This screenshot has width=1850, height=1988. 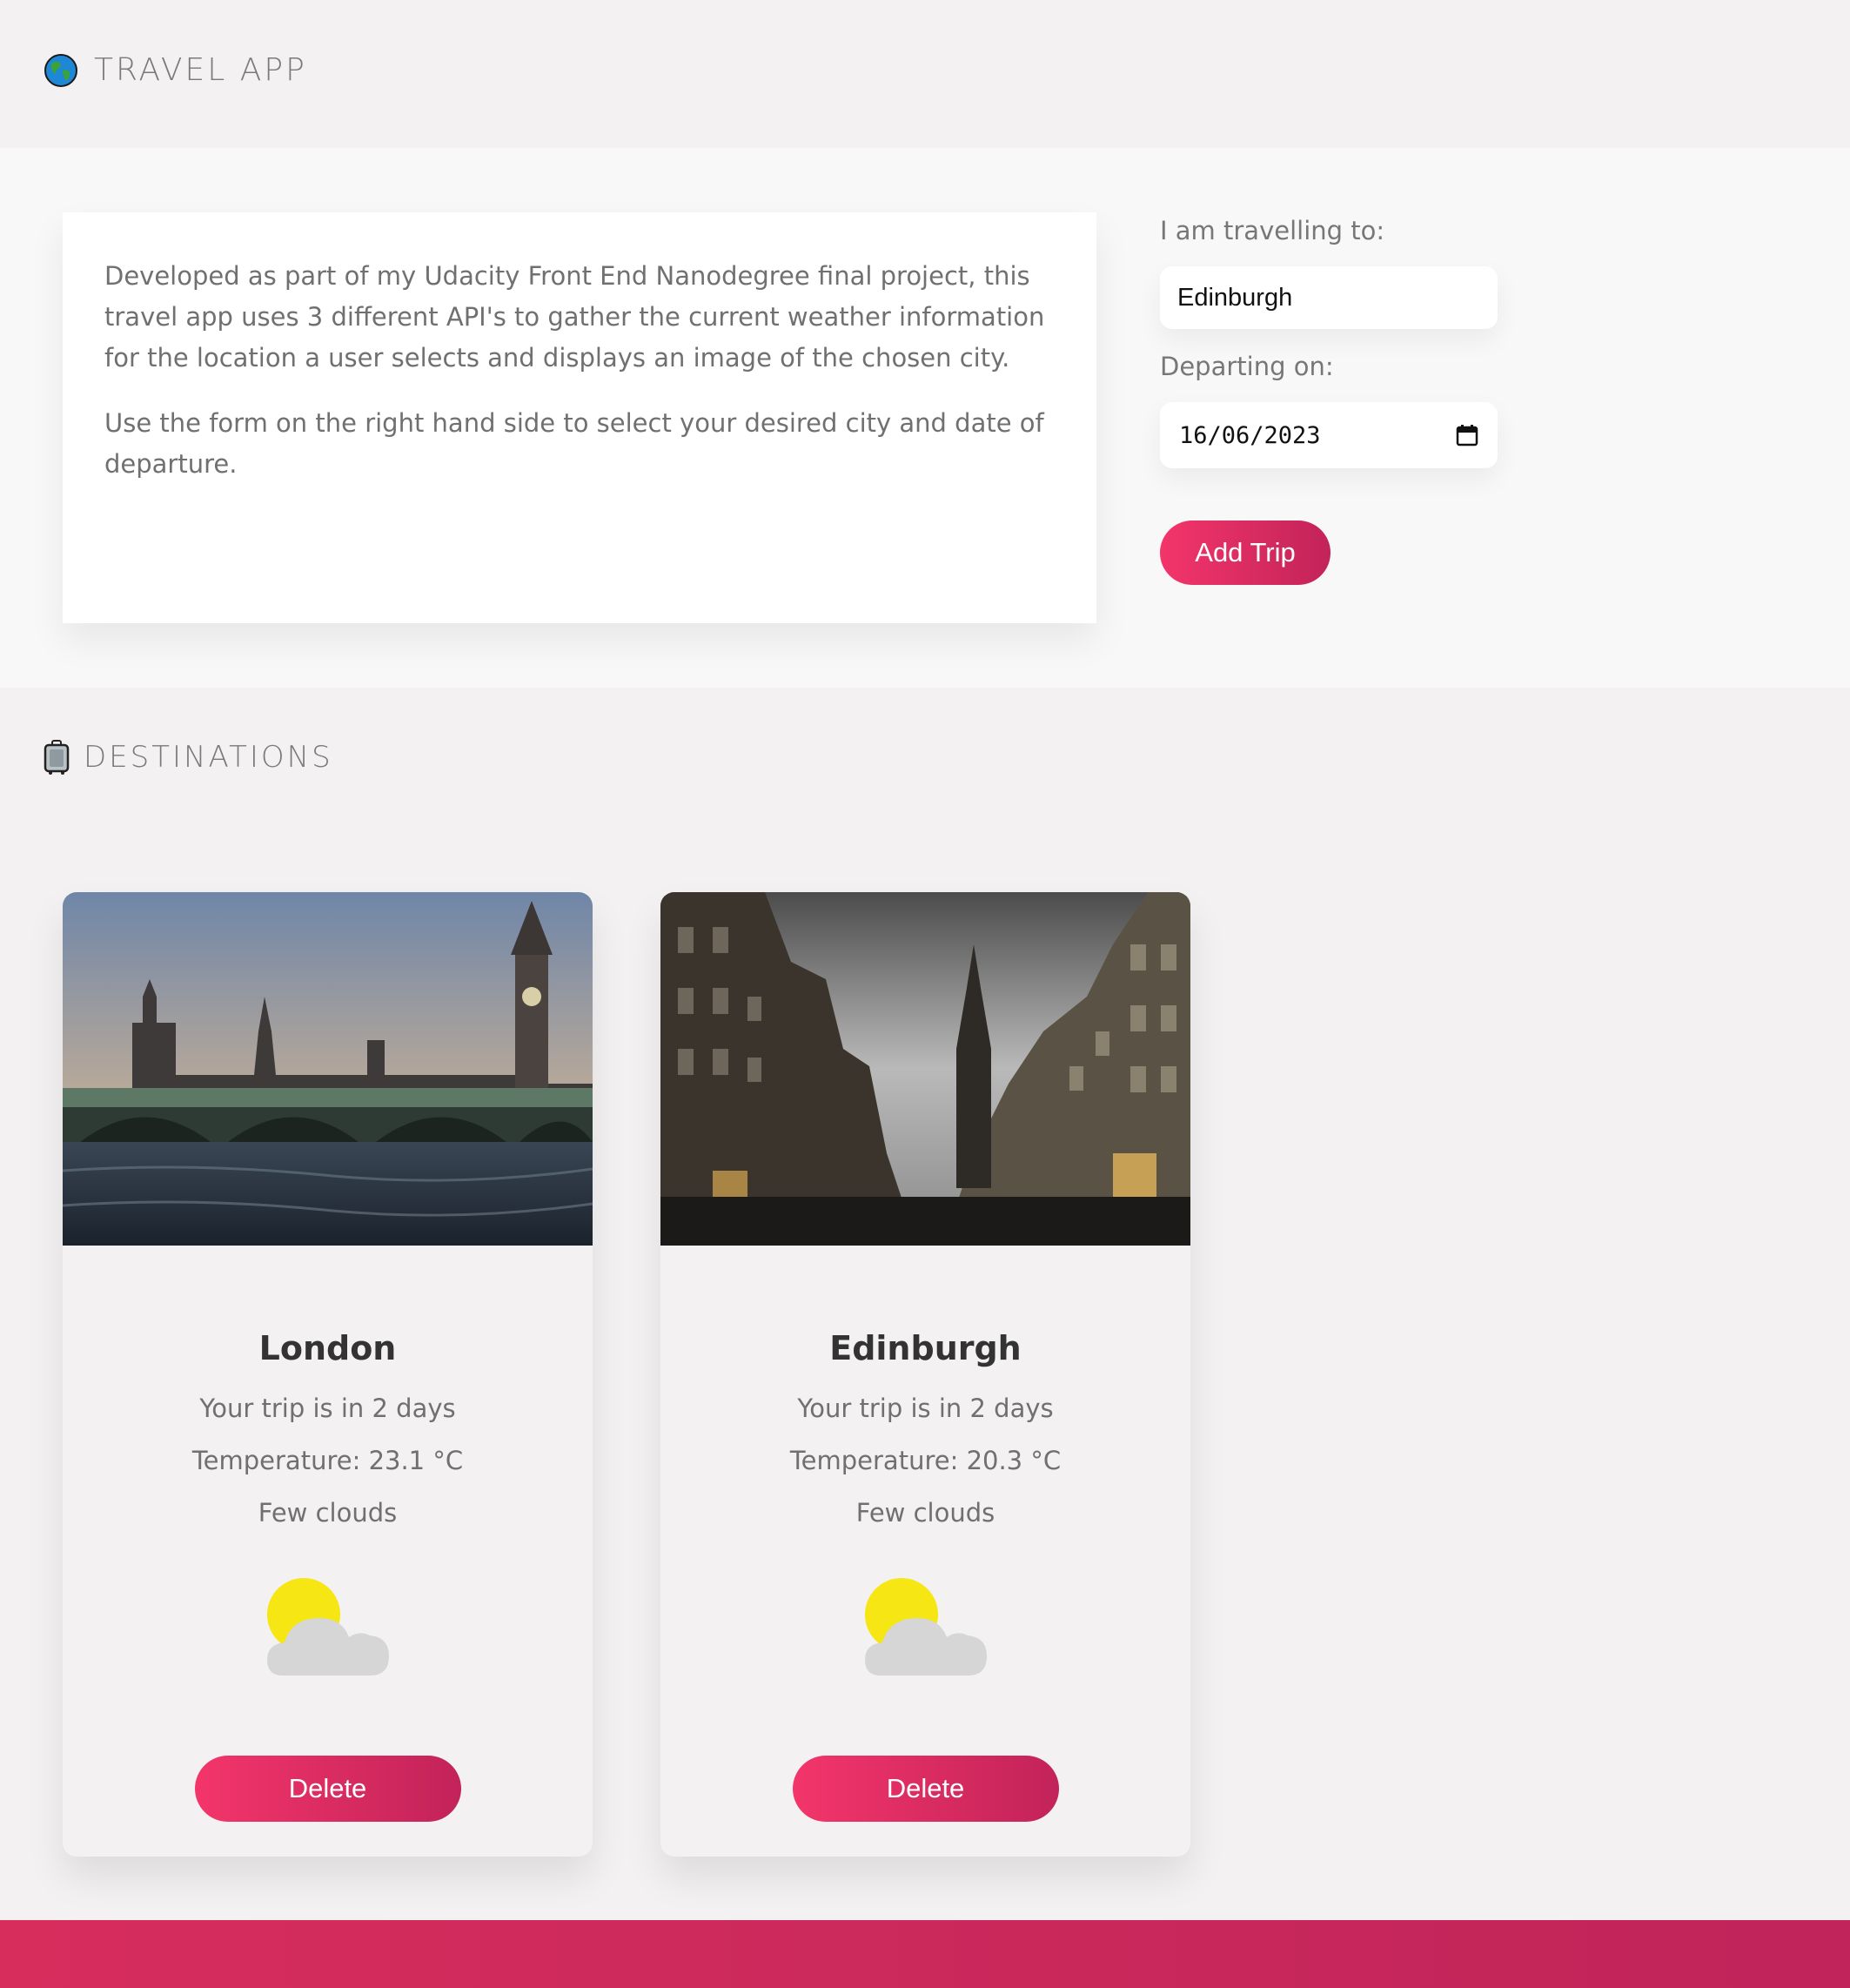 What do you see at coordinates (327, 1348) in the screenshot?
I see `city-name: London` at bounding box center [327, 1348].